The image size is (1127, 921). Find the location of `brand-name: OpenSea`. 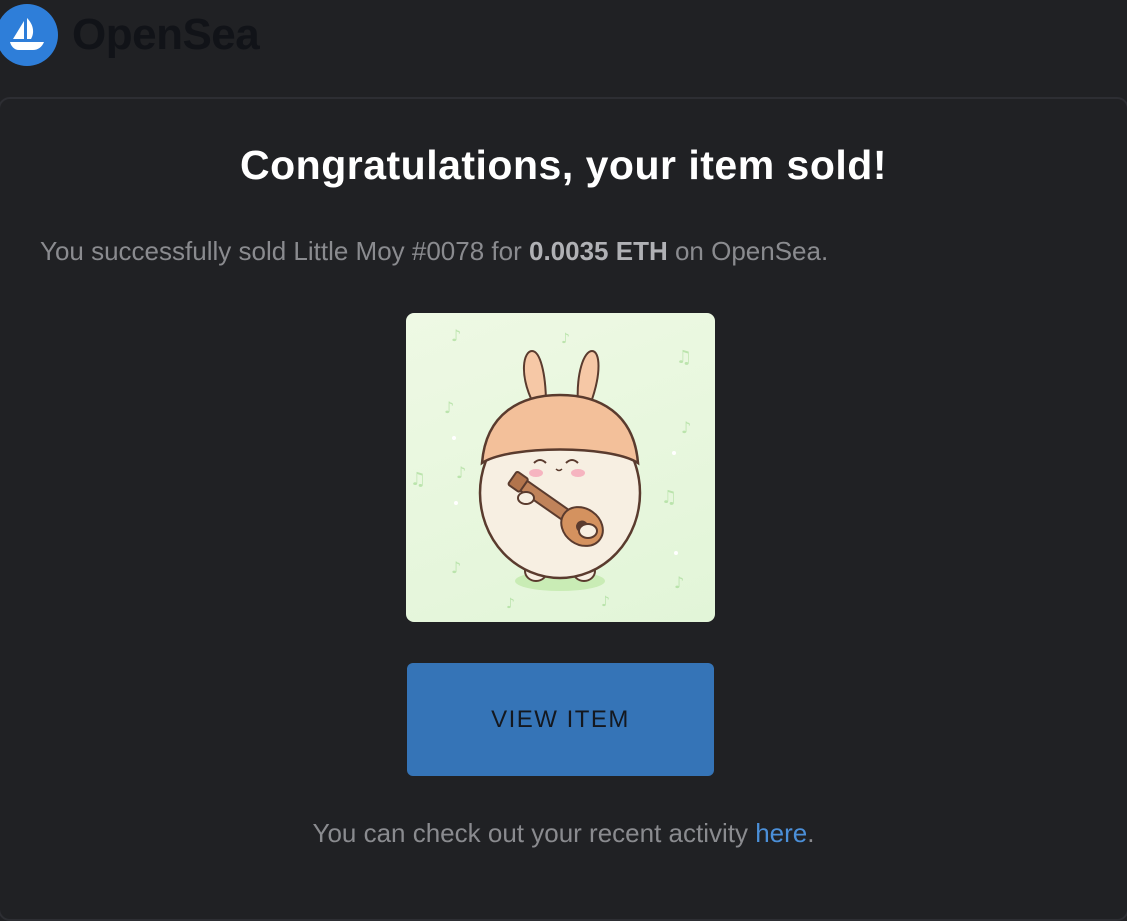

brand-name: OpenSea is located at coordinates (166, 35).